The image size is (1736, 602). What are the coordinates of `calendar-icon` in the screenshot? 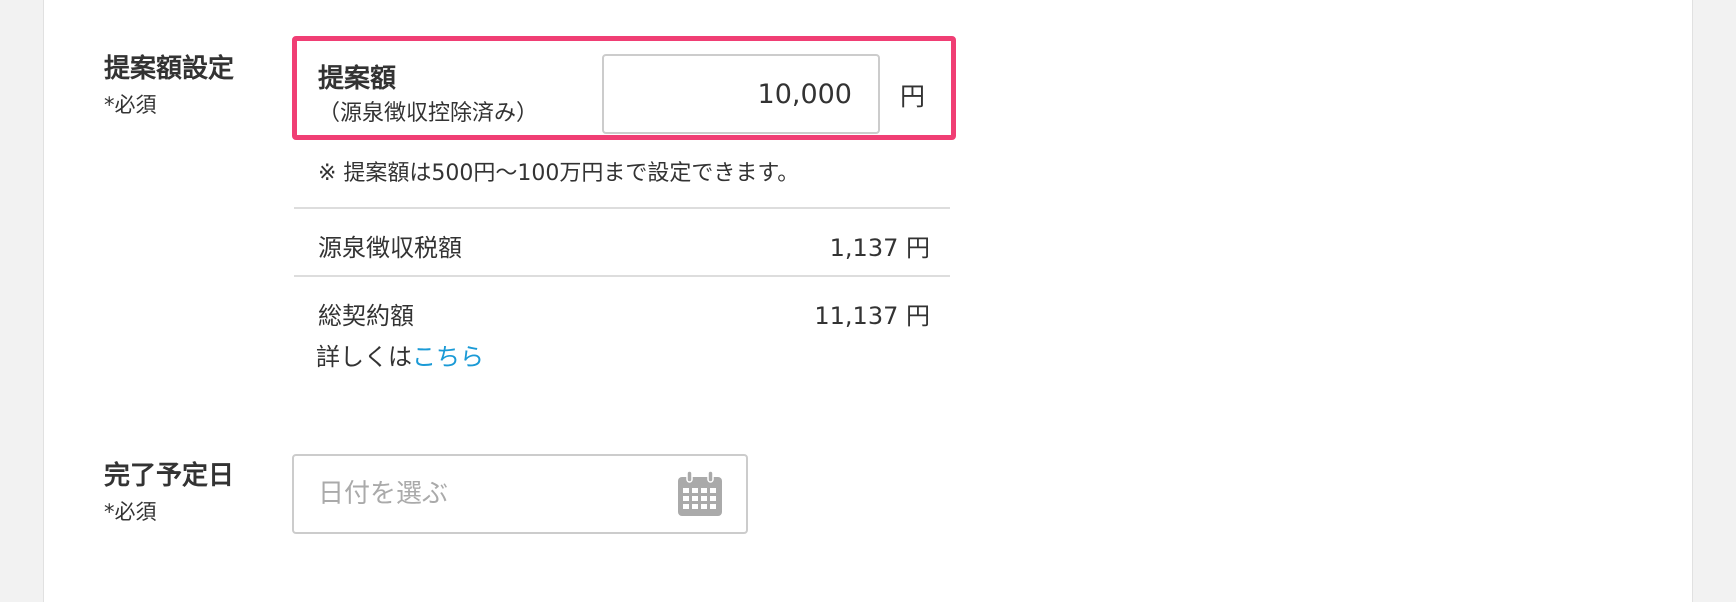 It's located at (700, 494).